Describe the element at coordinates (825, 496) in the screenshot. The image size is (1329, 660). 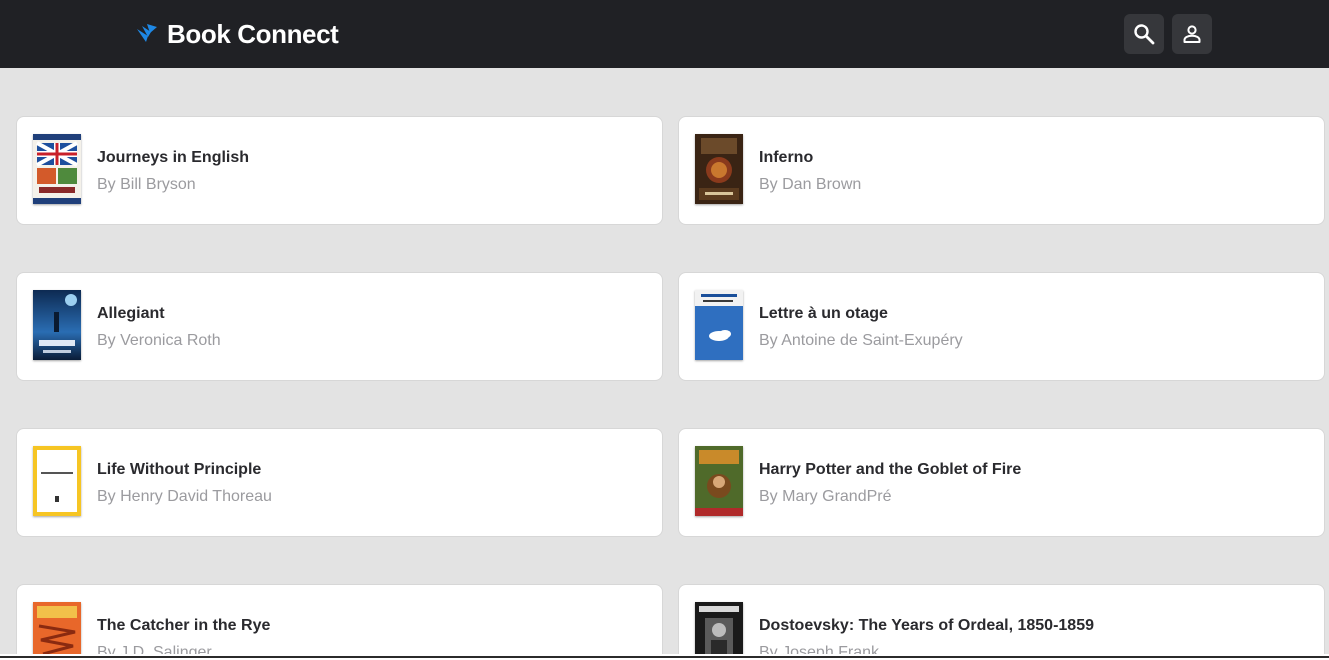
I see `book-author: By Mary GrandPré` at that location.